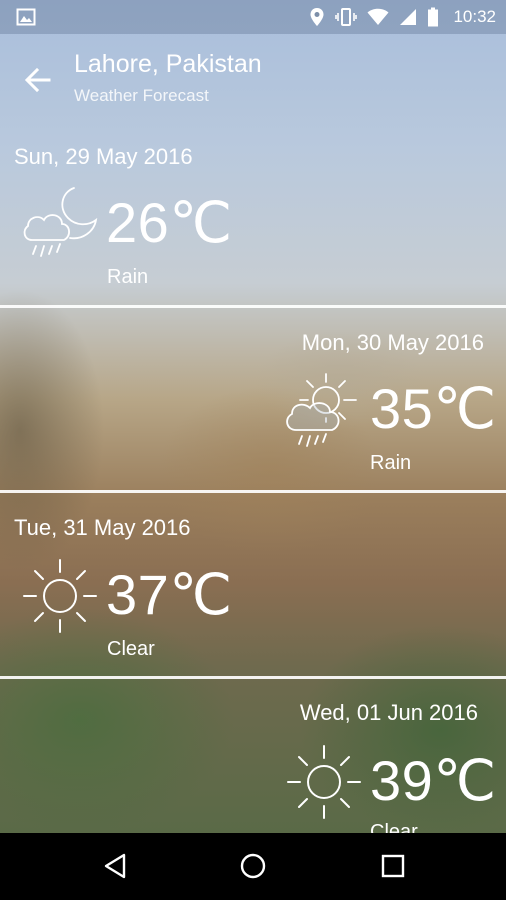 Image resolution: width=506 pixels, height=900 pixels. What do you see at coordinates (433, 408) in the screenshot?
I see `forecast-temperature: 35℃` at bounding box center [433, 408].